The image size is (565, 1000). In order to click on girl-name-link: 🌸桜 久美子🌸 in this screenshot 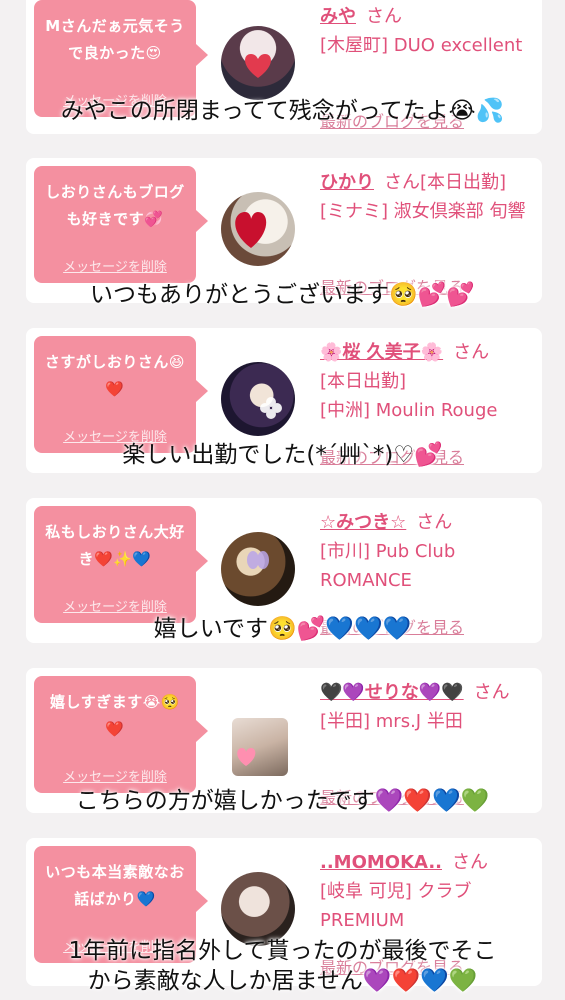, I will do `click(381, 352)`.